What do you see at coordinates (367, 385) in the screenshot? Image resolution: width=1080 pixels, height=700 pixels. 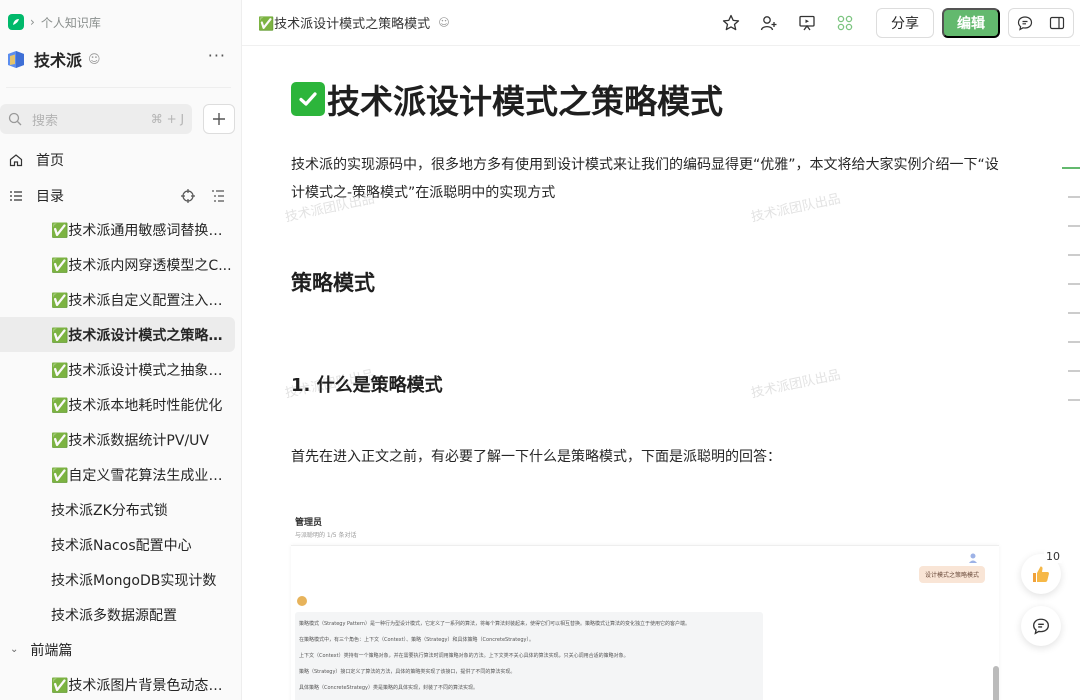 I see `subsection-heading: 1. 什么是策略模式` at bounding box center [367, 385].